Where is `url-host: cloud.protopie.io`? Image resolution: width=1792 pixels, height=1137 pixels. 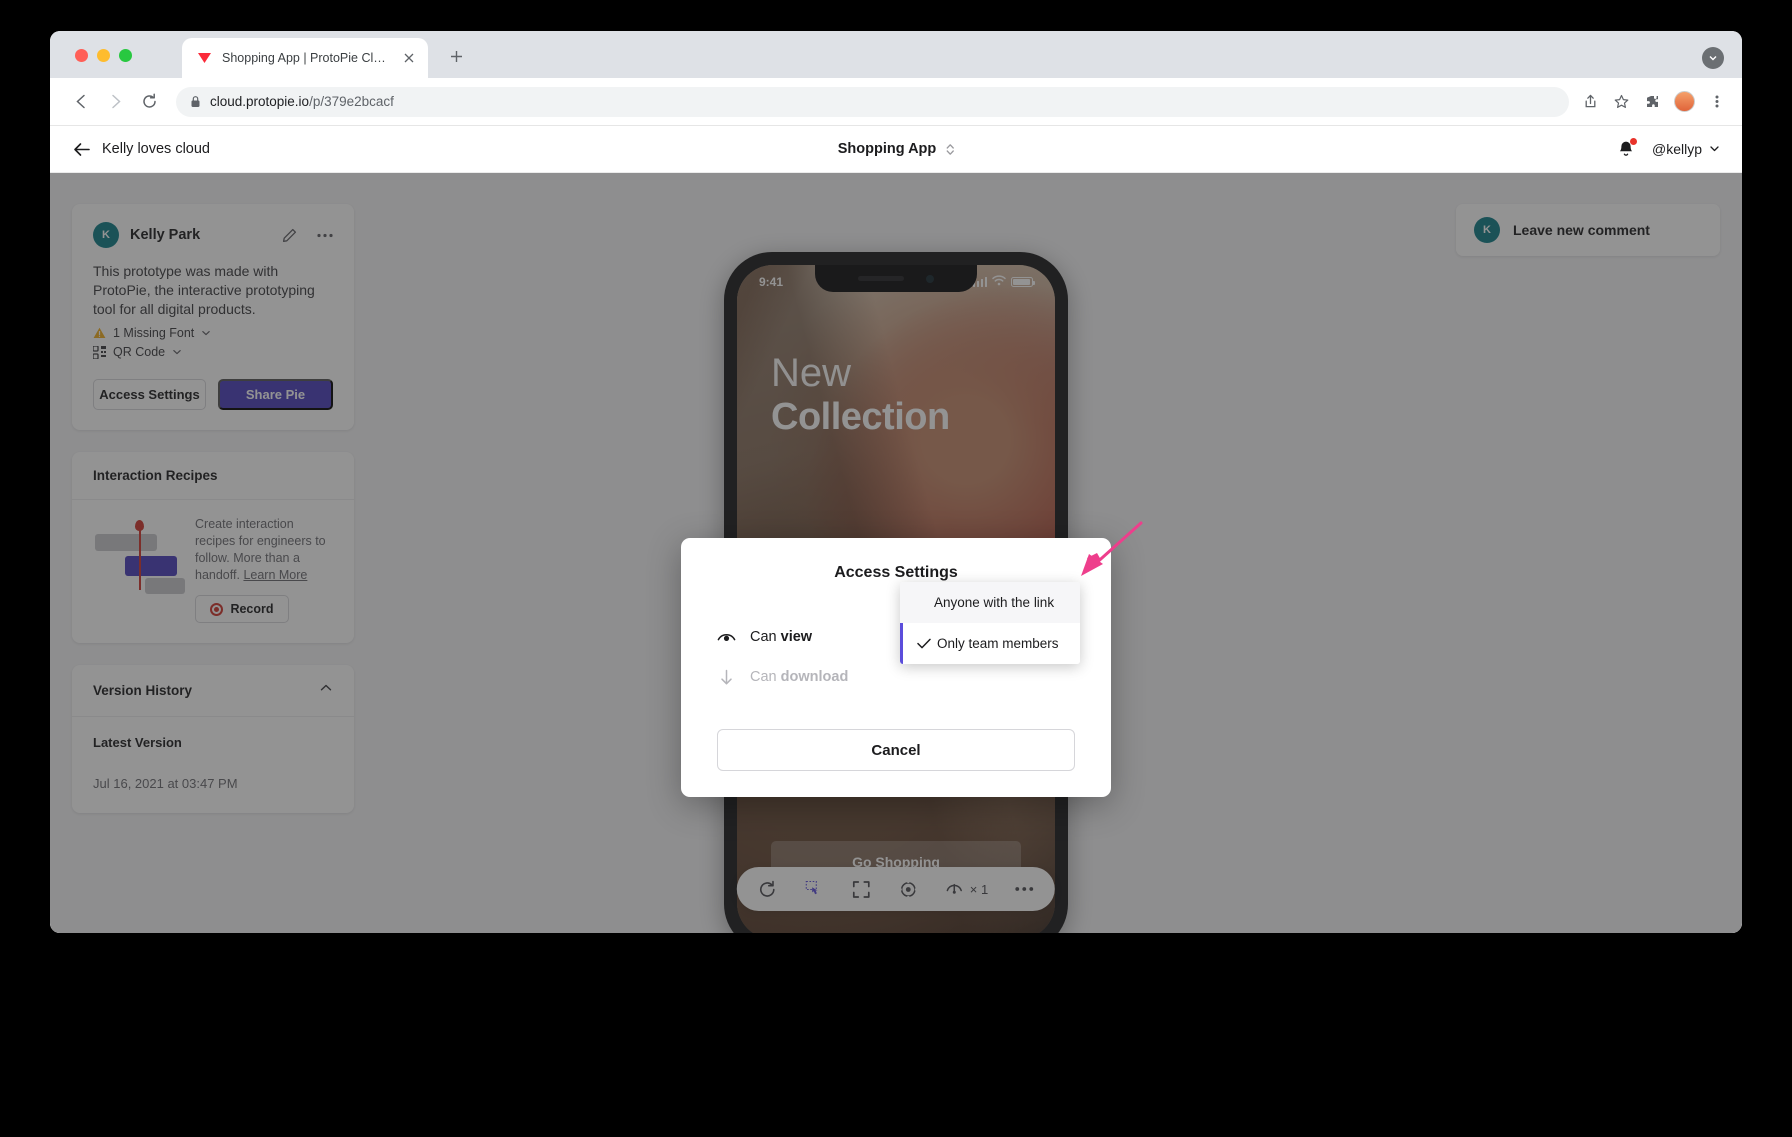
url-host: cloud.protopie.io is located at coordinates (260, 101).